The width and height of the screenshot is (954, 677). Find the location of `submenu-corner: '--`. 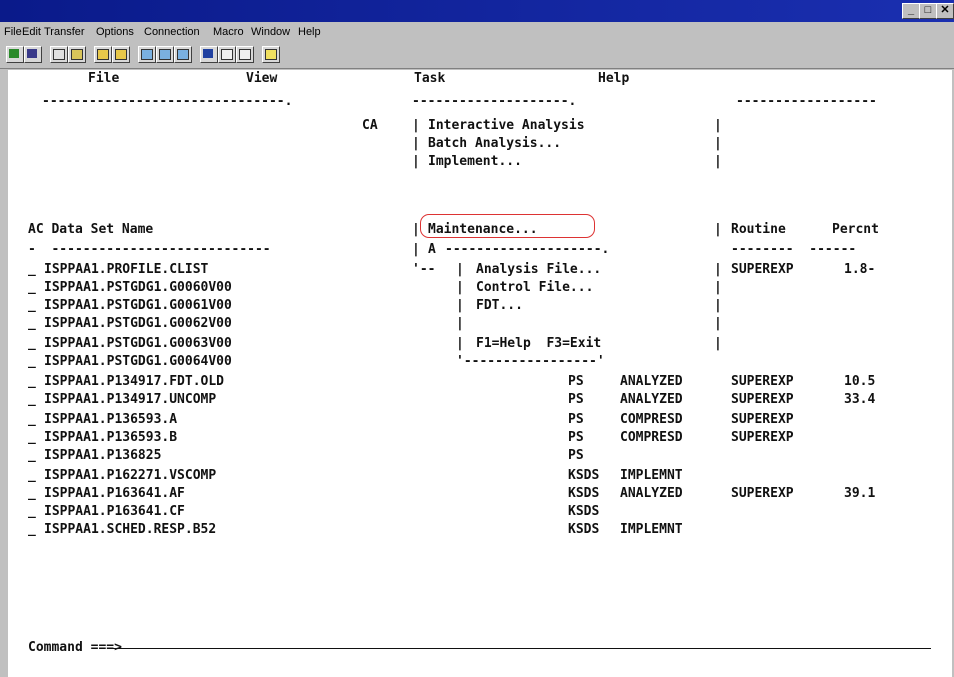

submenu-corner: '-- is located at coordinates (424, 269).